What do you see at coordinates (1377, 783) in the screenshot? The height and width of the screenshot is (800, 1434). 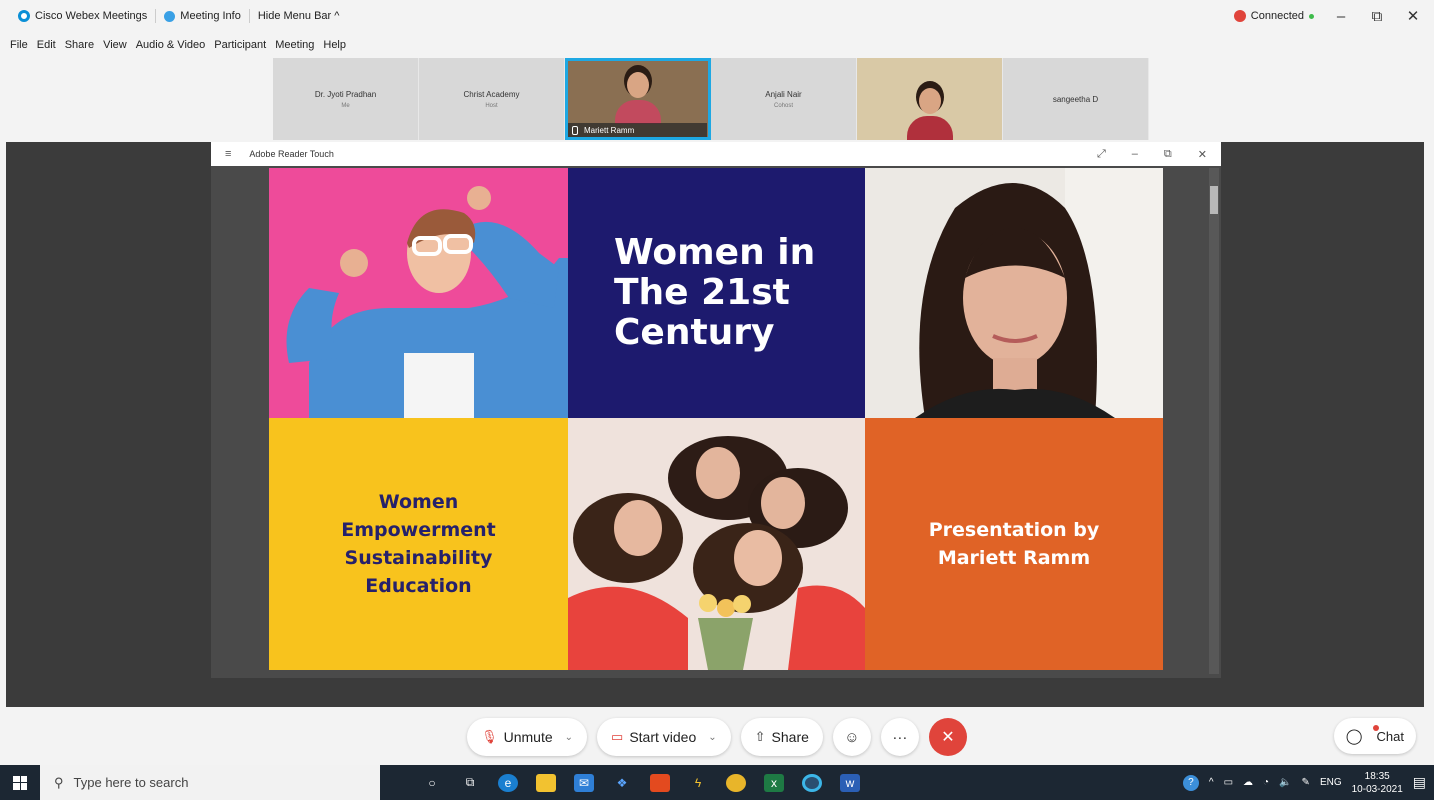 I see `clock: 18:35 10-03-2021` at bounding box center [1377, 783].